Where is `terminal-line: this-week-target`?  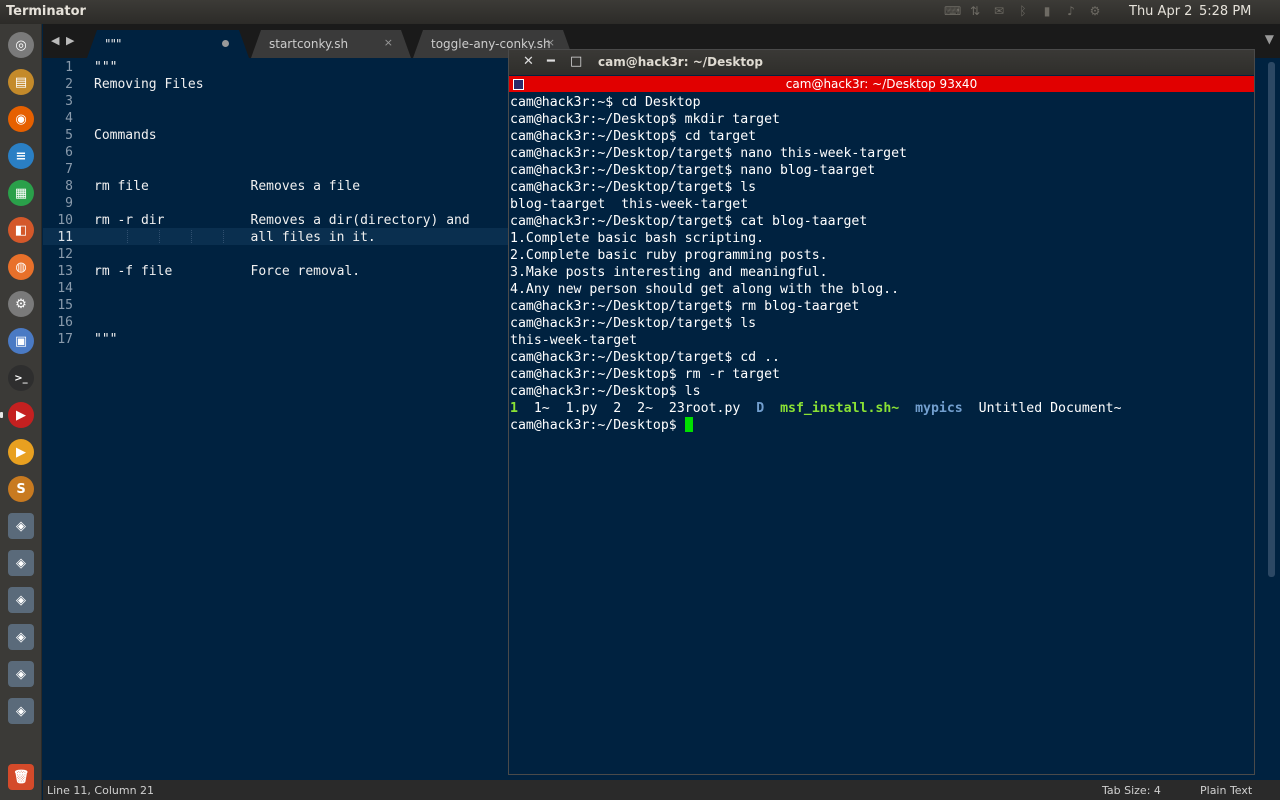 terminal-line: this-week-target is located at coordinates (574, 340).